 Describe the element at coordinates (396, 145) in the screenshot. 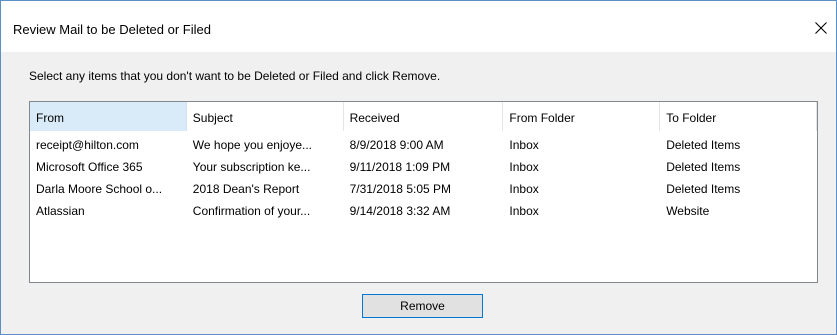

I see `cell-received: 8/9/2018 9:00 AM` at that location.